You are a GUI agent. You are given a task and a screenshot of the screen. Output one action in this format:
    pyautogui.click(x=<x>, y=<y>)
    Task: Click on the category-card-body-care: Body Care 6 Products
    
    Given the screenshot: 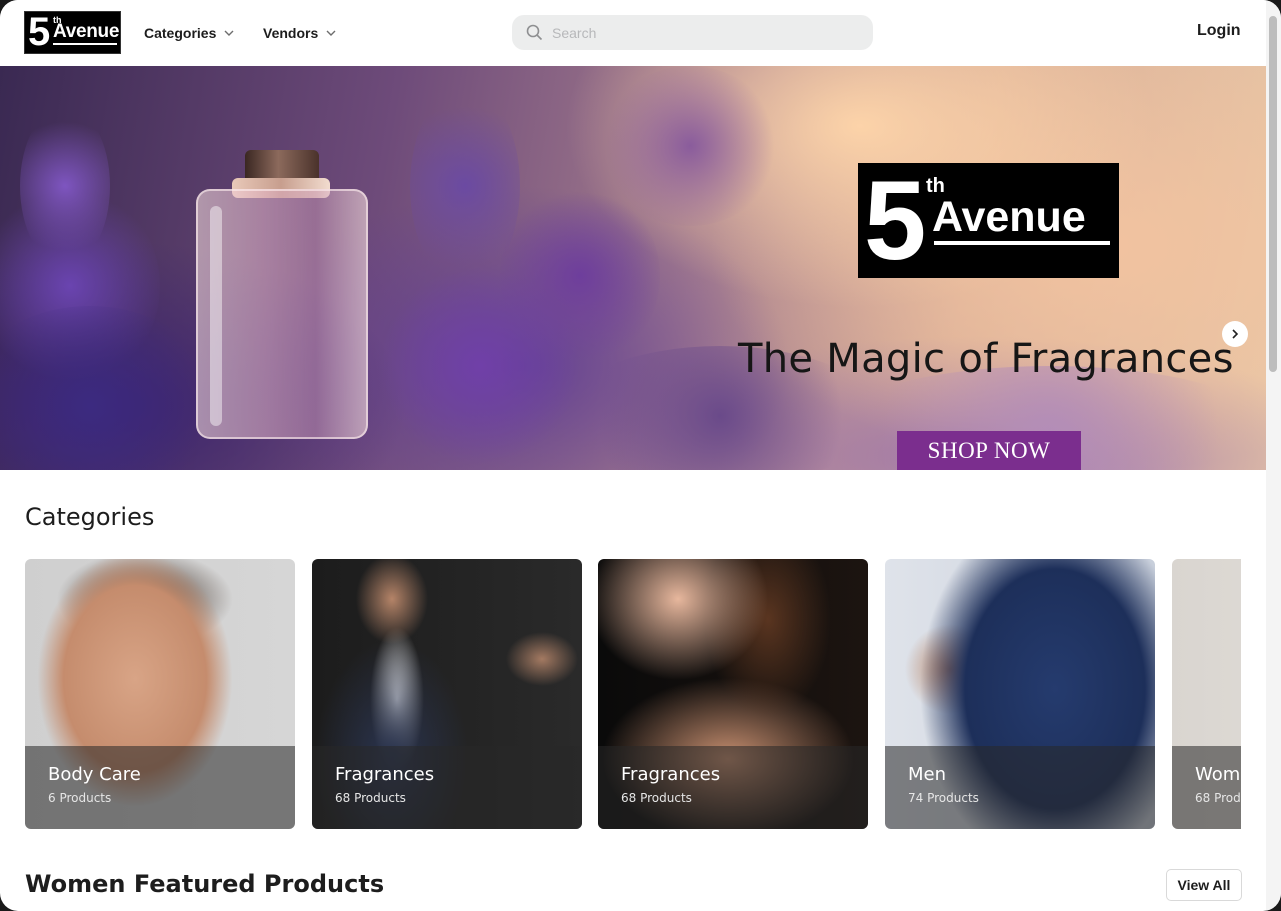 What is the action you would take?
    pyautogui.click(x=160, y=694)
    